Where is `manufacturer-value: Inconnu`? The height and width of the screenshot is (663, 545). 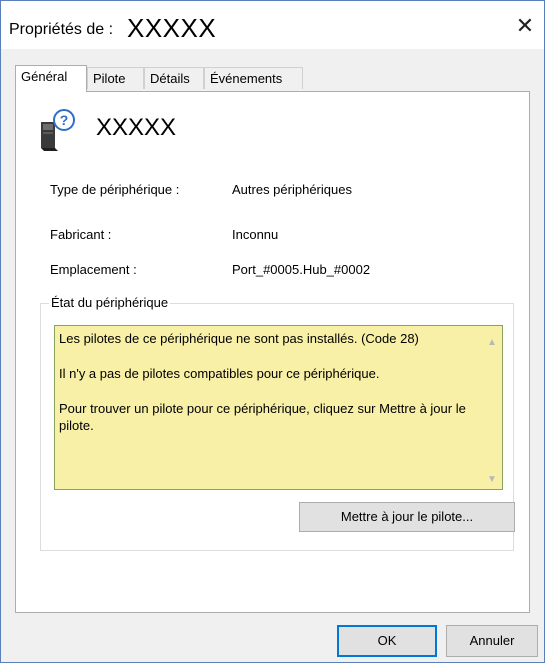 manufacturer-value: Inconnu is located at coordinates (255, 234).